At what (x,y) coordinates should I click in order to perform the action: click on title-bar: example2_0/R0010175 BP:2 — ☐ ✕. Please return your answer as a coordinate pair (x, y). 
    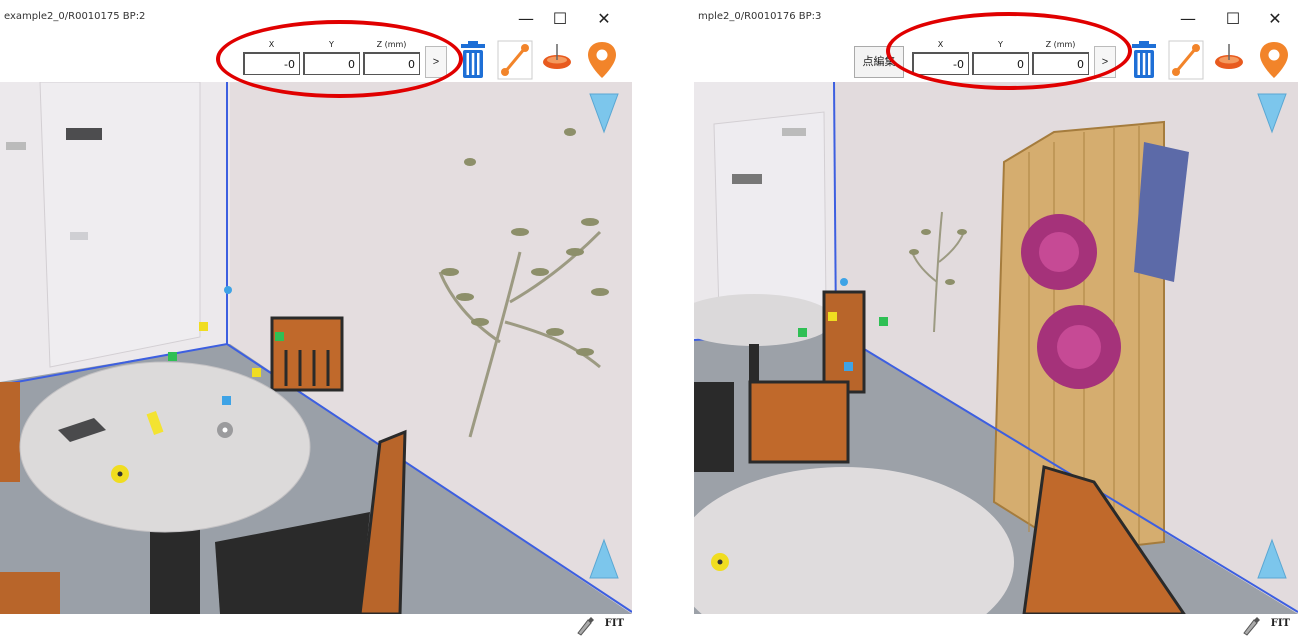
    Looking at the image, I should click on (316, 17).